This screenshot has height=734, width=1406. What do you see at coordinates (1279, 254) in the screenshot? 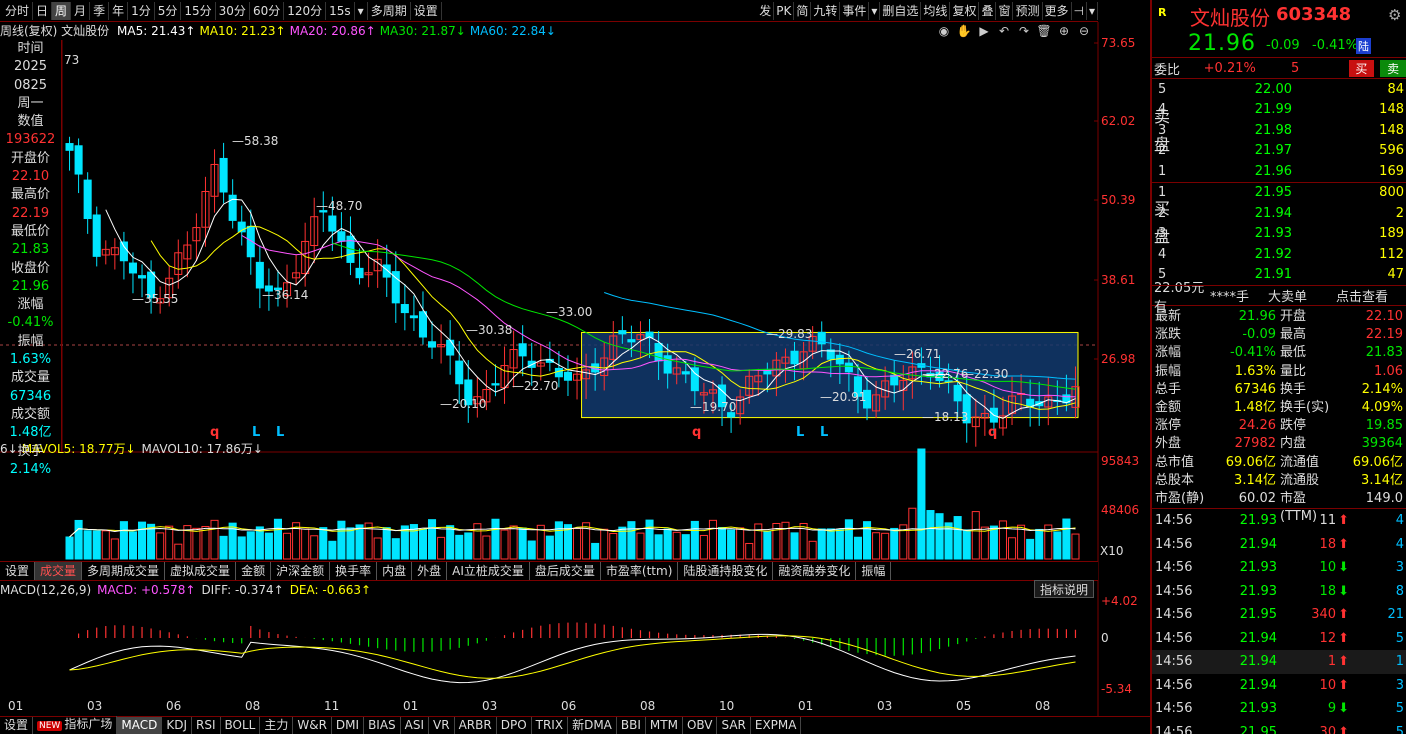
I see `buys-level-row: 4 21.92 112` at bounding box center [1279, 254].